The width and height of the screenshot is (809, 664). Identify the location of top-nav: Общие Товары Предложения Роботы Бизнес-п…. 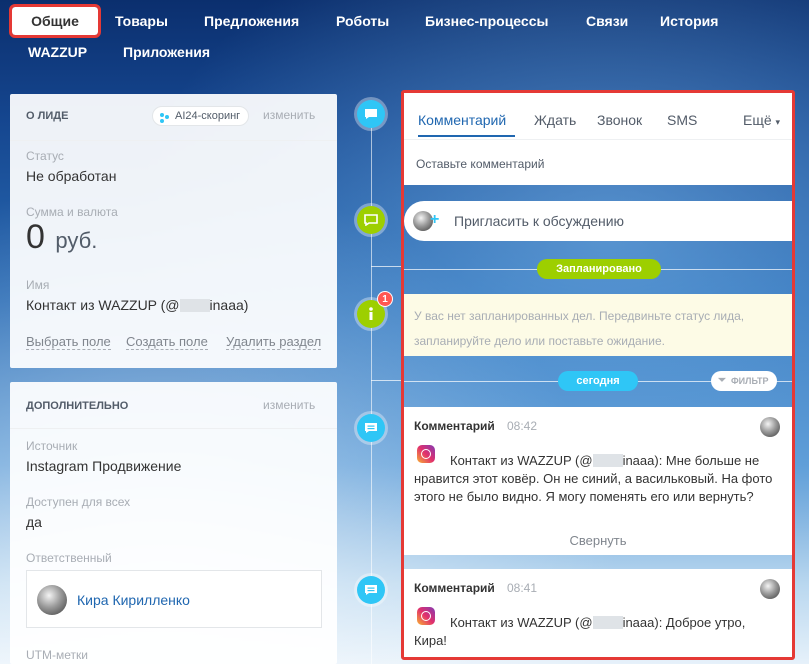
(404, 35).